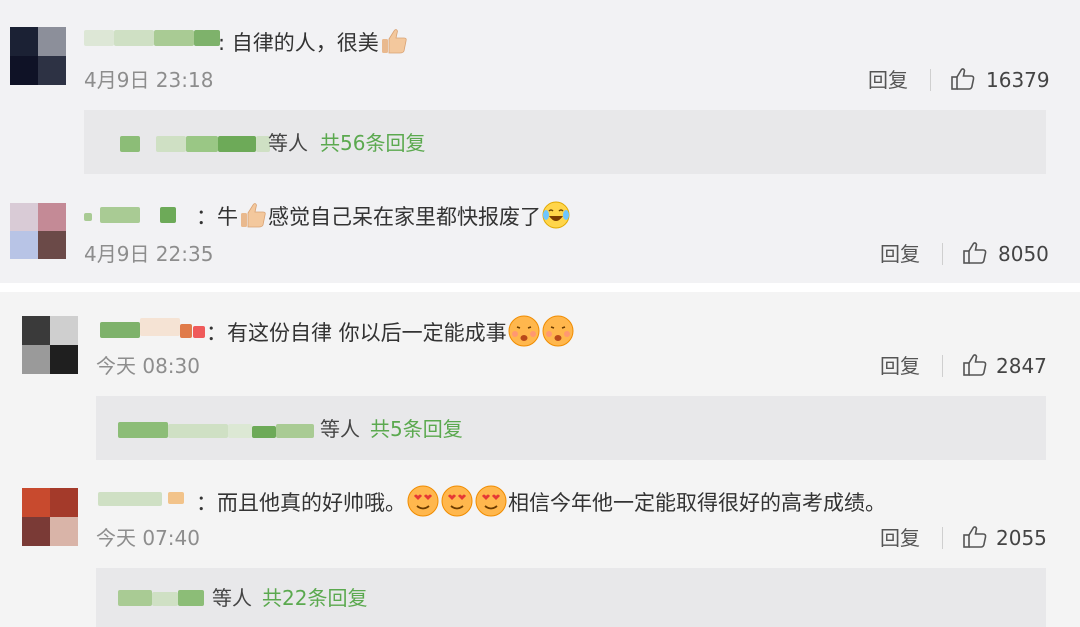 The image size is (1080, 627). What do you see at coordinates (313, 44) in the screenshot?
I see `comment-text: : 自律的人，很美` at bounding box center [313, 44].